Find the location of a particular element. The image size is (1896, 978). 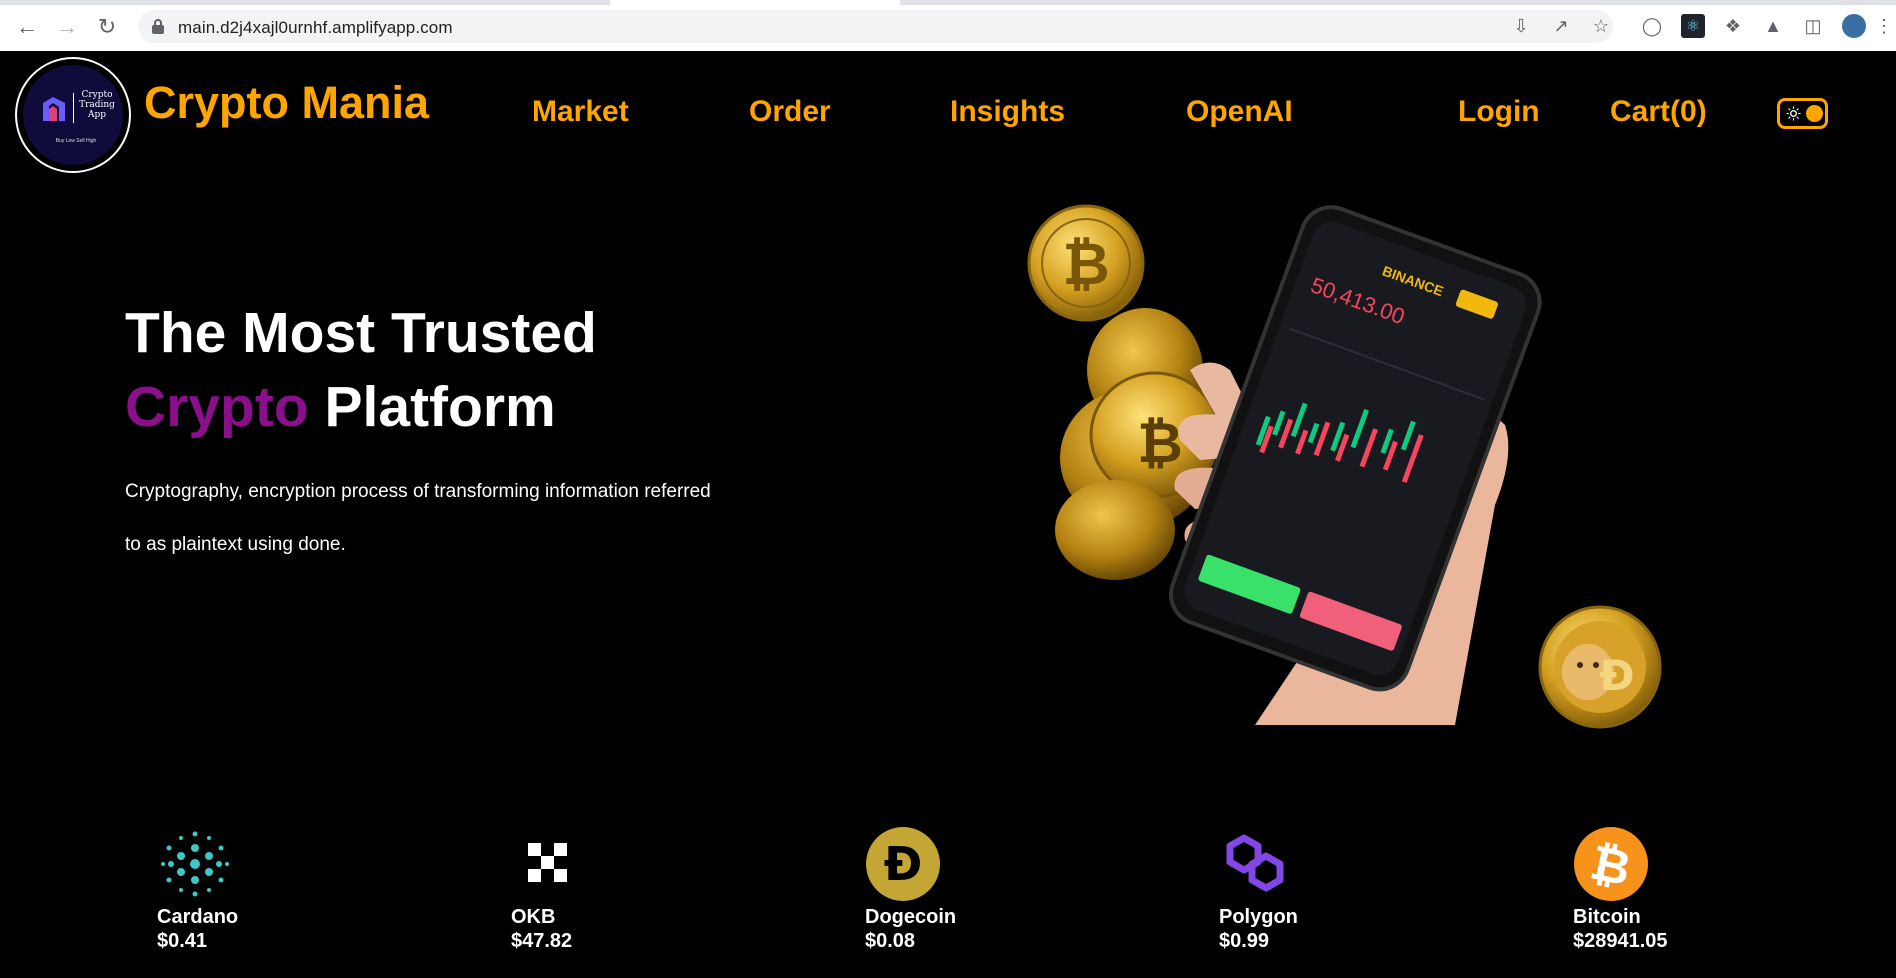

coin-price: $28941.05 is located at coordinates (1620, 941).